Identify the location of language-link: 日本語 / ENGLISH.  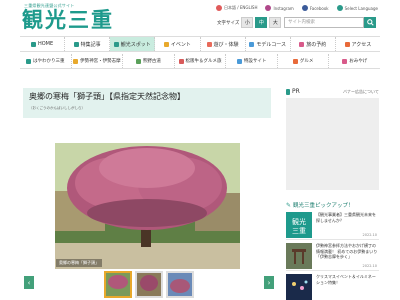
(236, 8).